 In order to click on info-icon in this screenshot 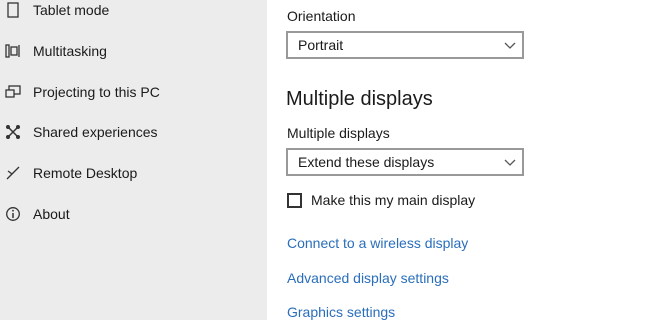, I will do `click(13, 214)`.